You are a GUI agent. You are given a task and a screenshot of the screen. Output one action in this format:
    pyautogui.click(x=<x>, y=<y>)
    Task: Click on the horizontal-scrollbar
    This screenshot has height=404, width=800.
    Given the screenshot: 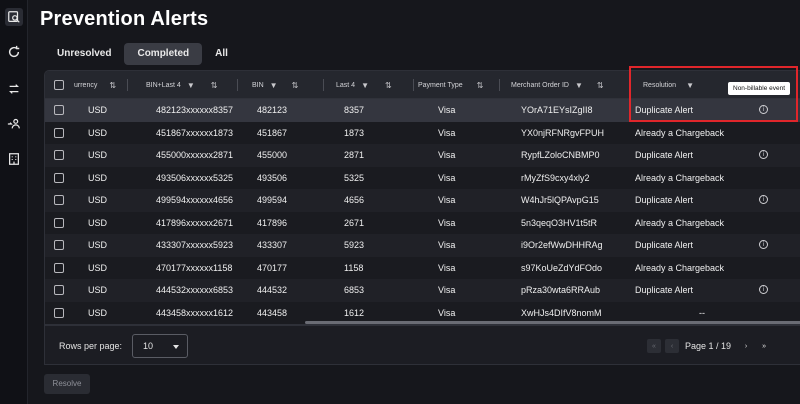 What is the action you would take?
    pyautogui.click(x=552, y=322)
    